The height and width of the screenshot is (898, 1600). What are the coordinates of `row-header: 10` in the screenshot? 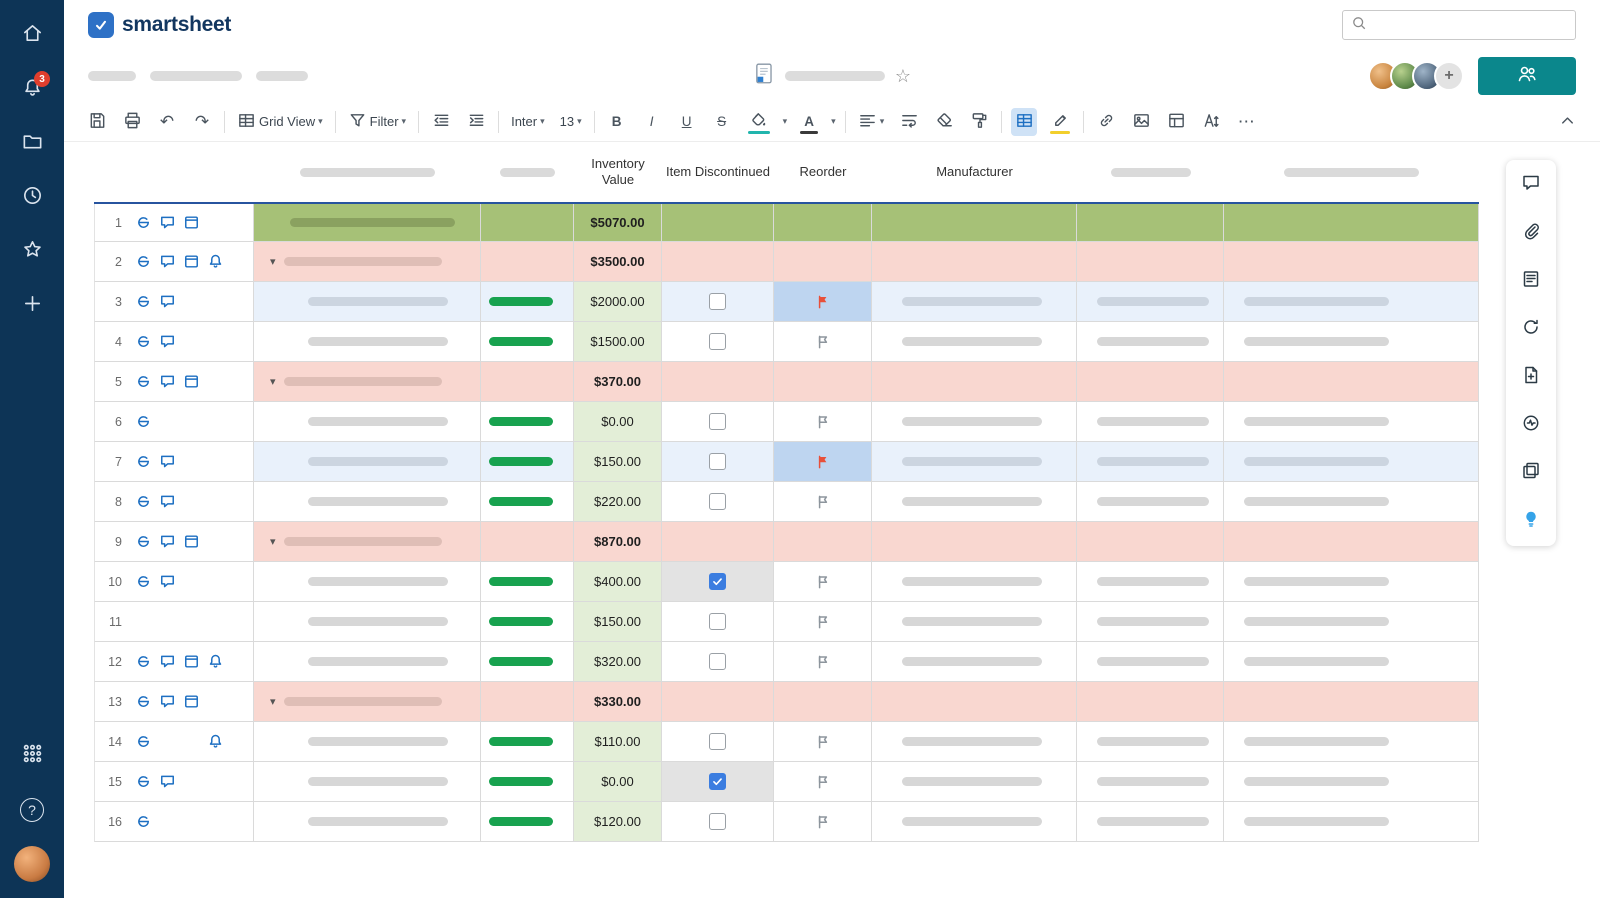 It's located at (174, 582).